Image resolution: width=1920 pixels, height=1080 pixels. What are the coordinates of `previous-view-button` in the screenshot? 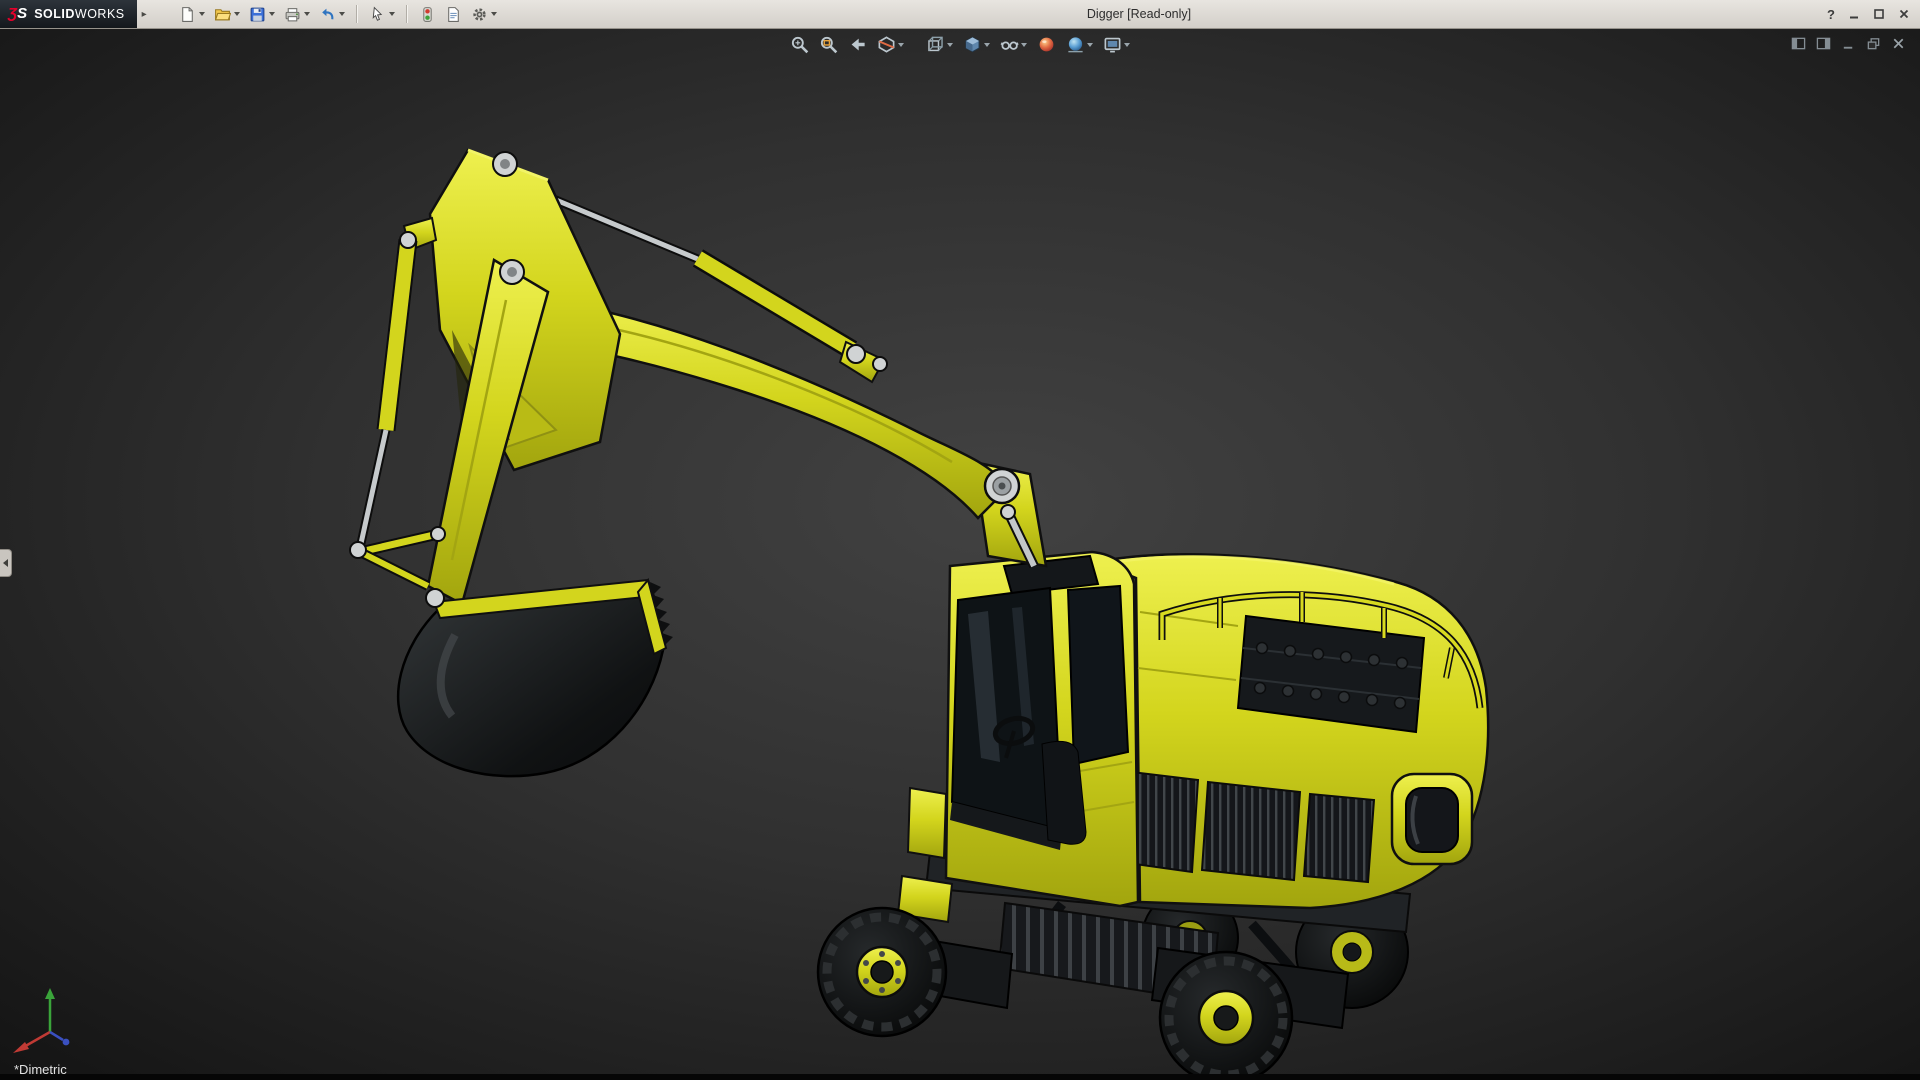 It's located at (857, 44).